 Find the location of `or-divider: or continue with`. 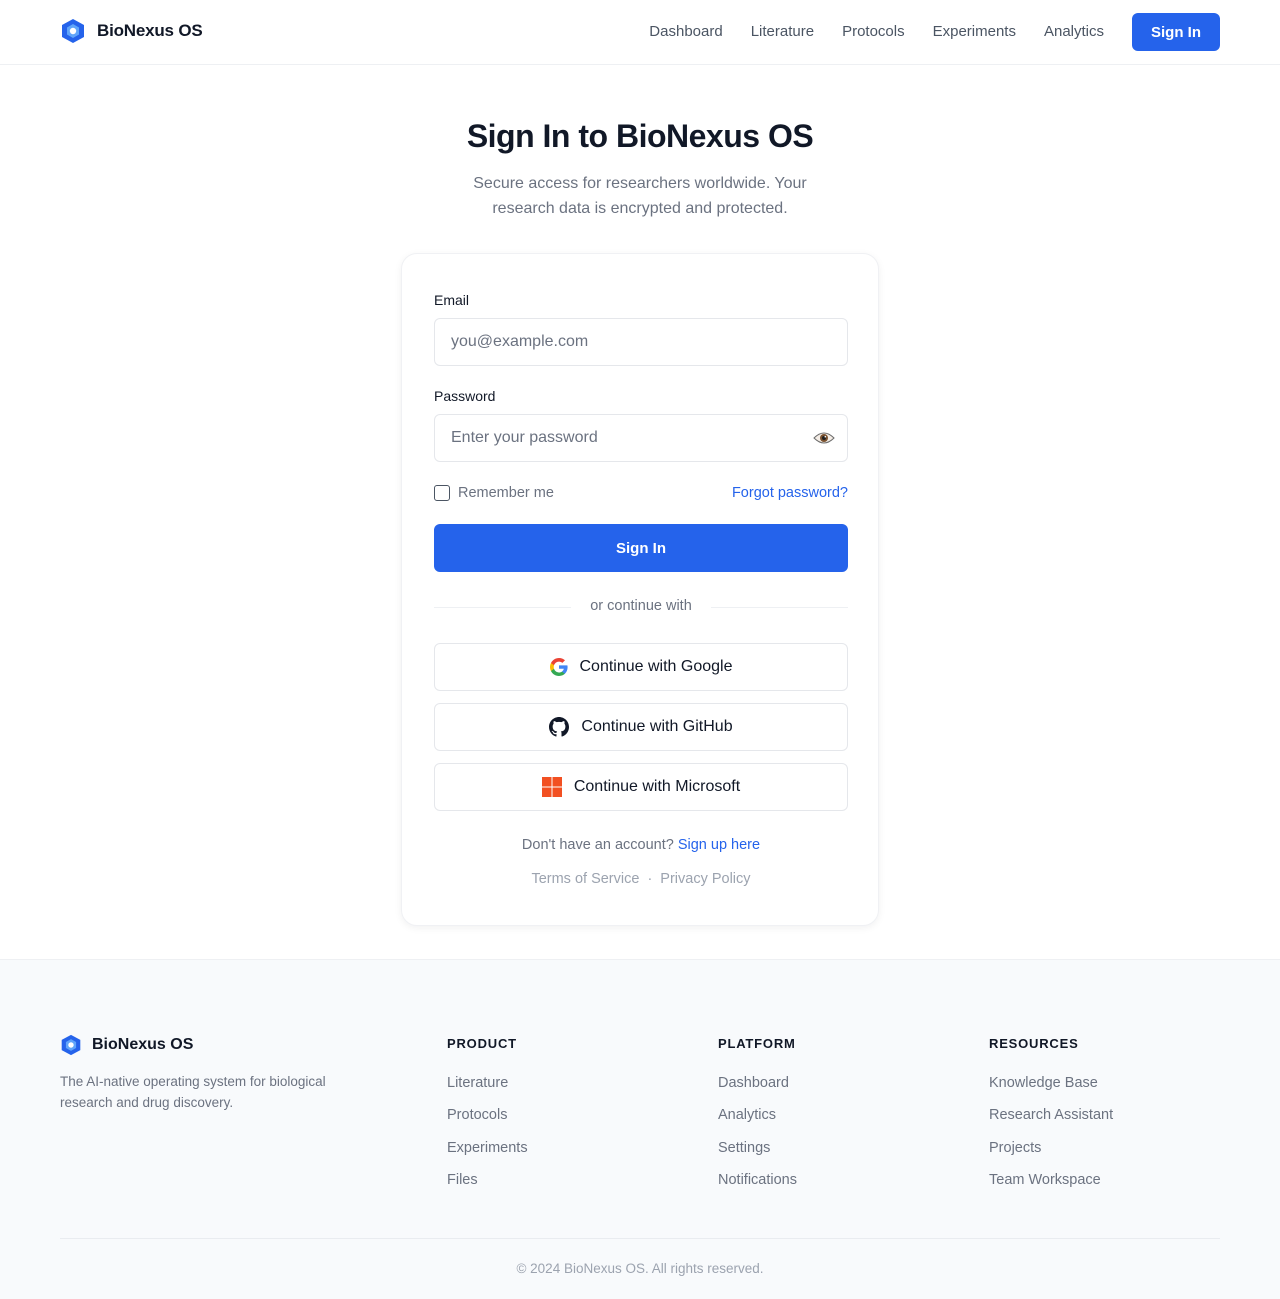

or-divider: or continue with is located at coordinates (641, 607).